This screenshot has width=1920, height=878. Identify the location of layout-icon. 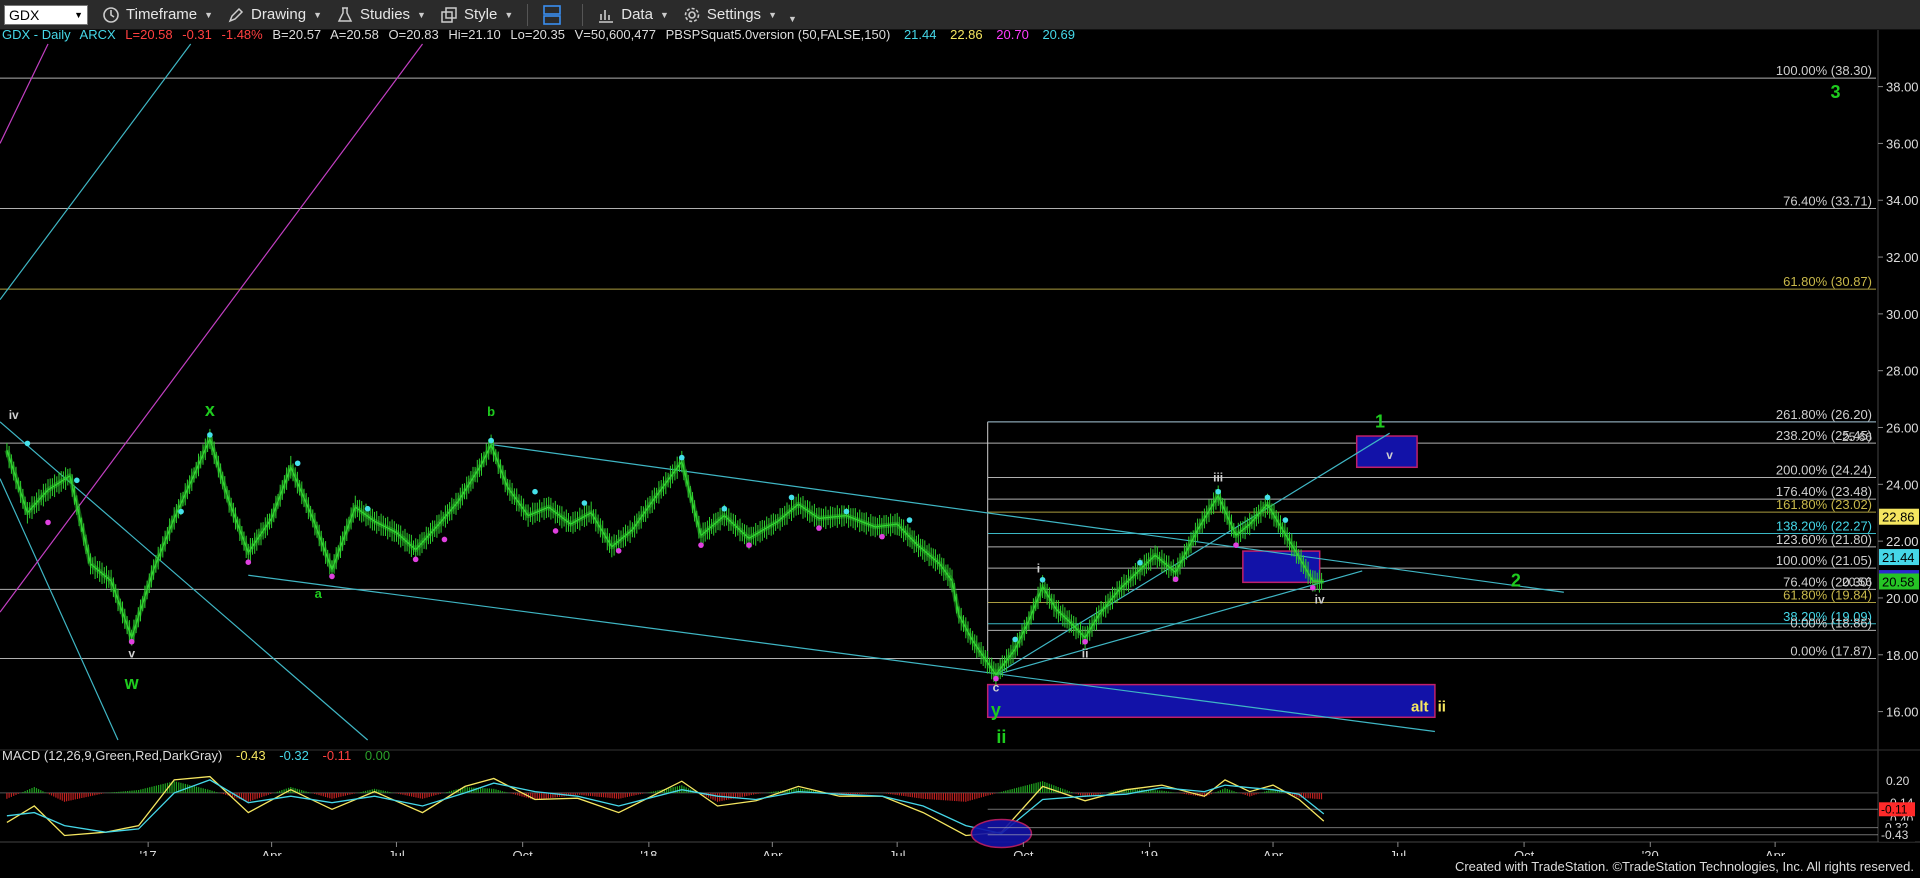
(552, 14).